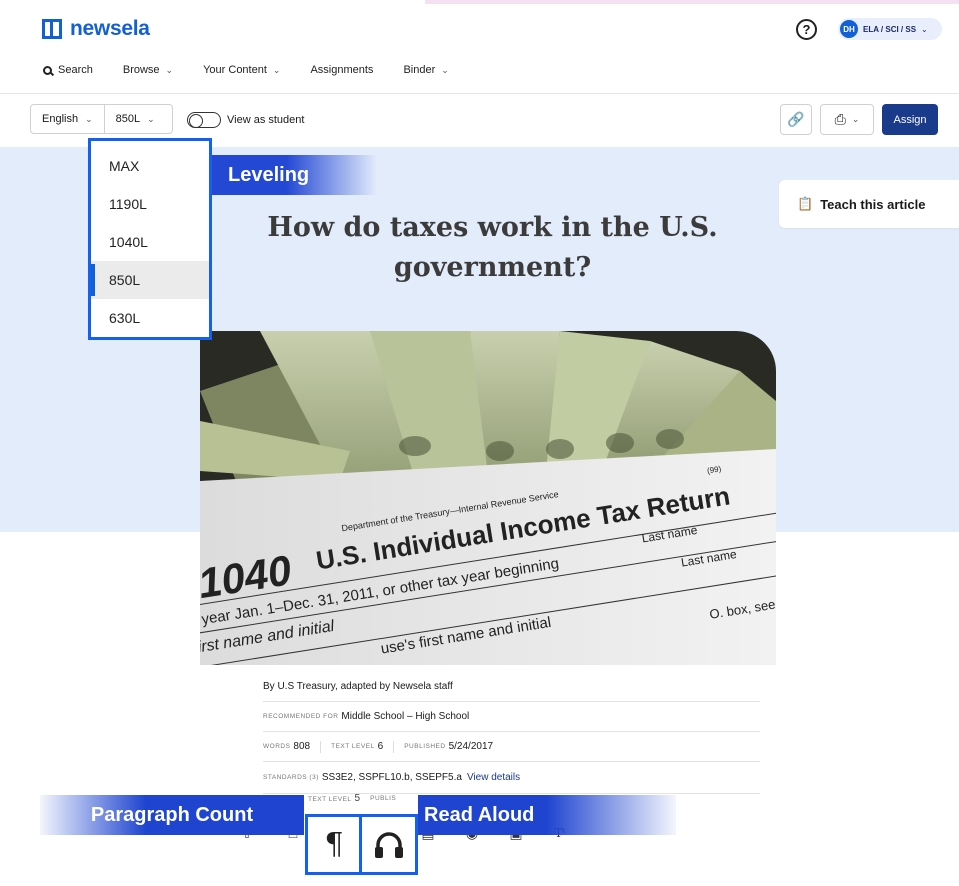  I want to click on nav-browse-label: Browse, so click(141, 70).